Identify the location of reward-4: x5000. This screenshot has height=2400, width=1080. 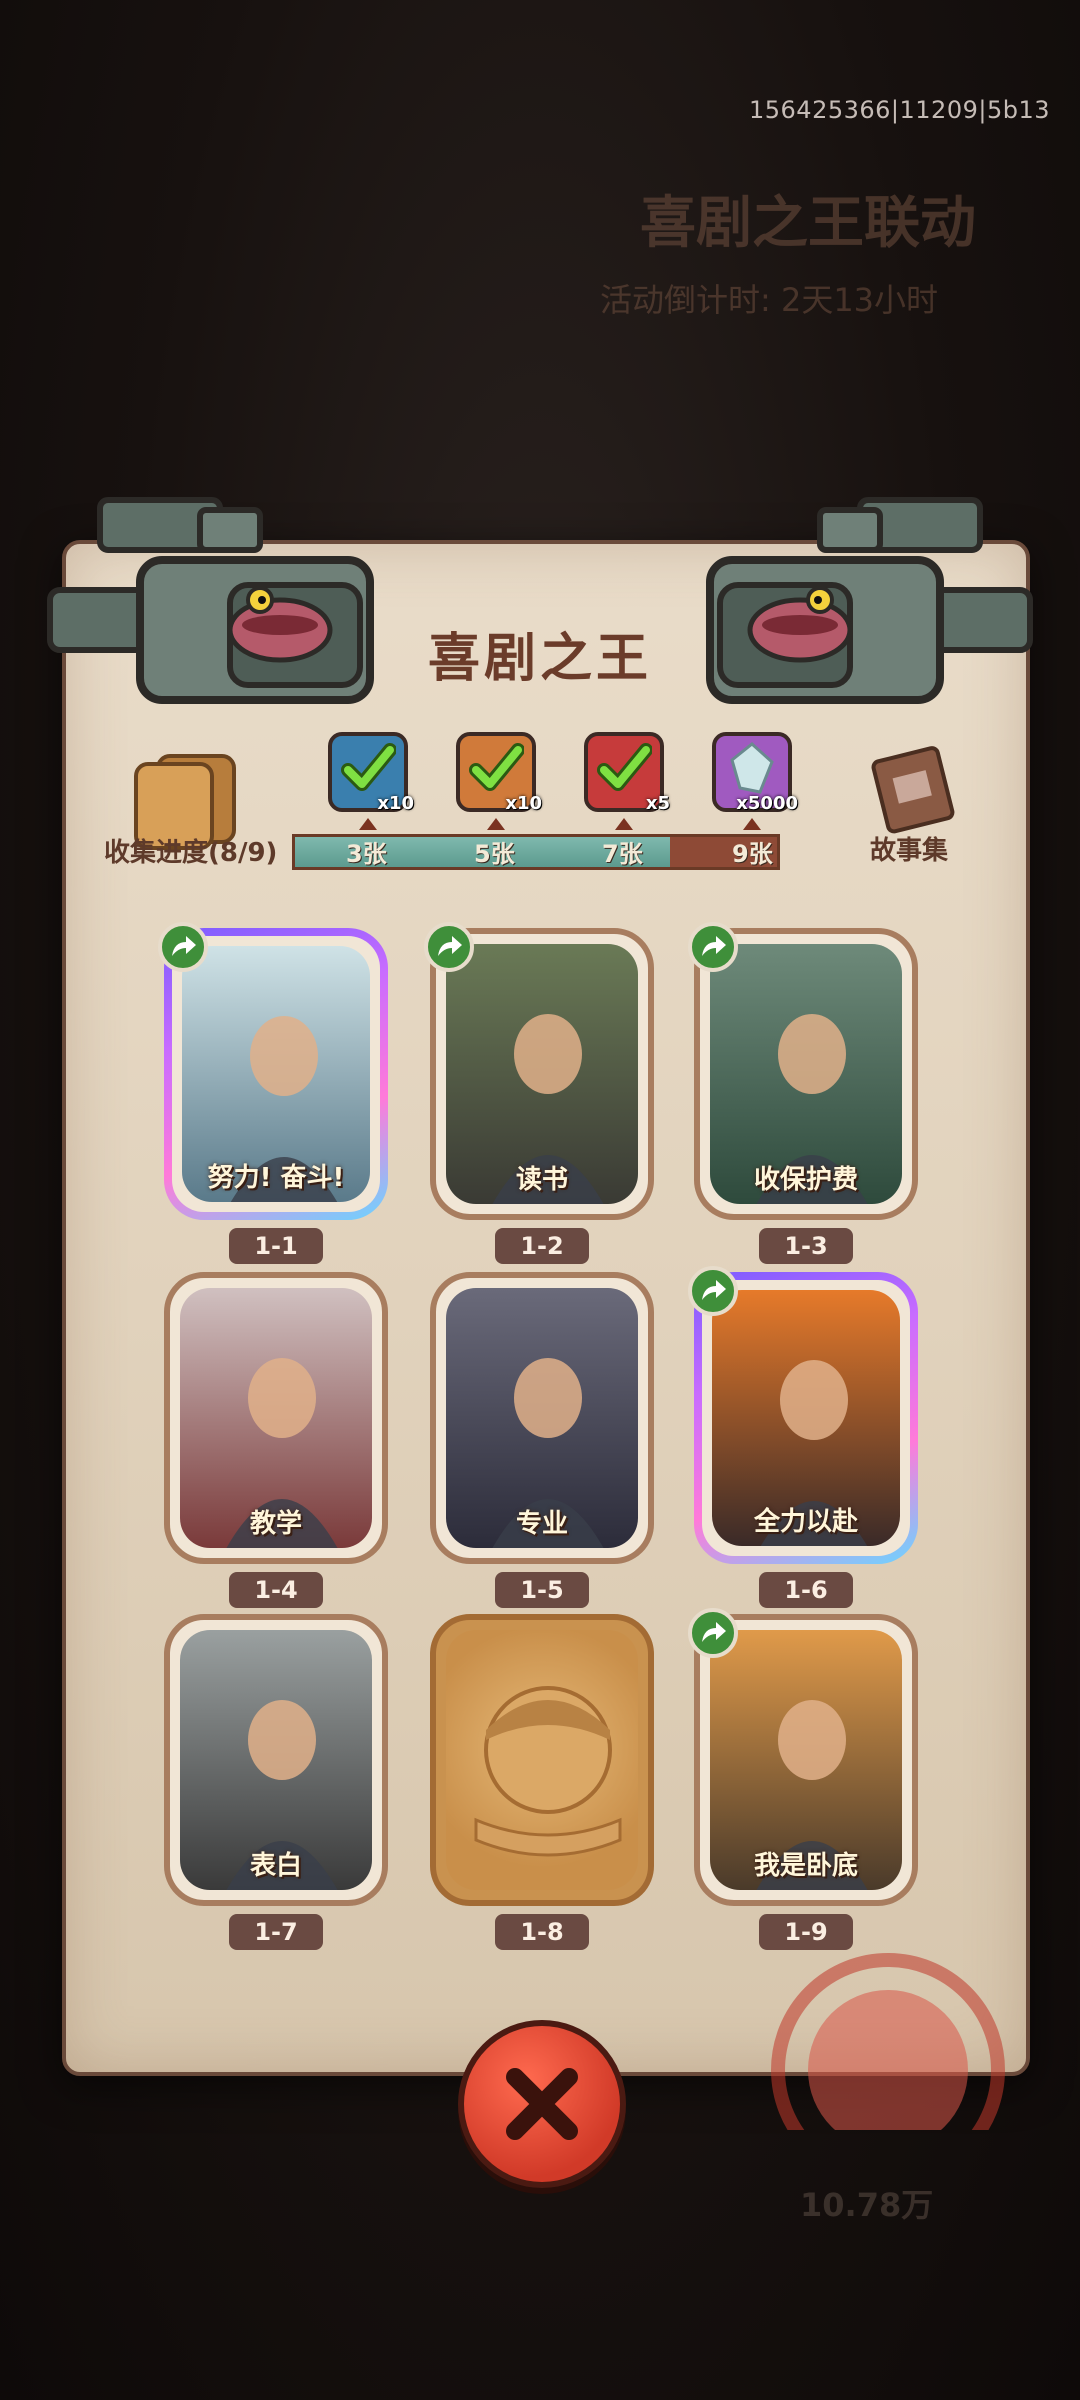
(755, 773).